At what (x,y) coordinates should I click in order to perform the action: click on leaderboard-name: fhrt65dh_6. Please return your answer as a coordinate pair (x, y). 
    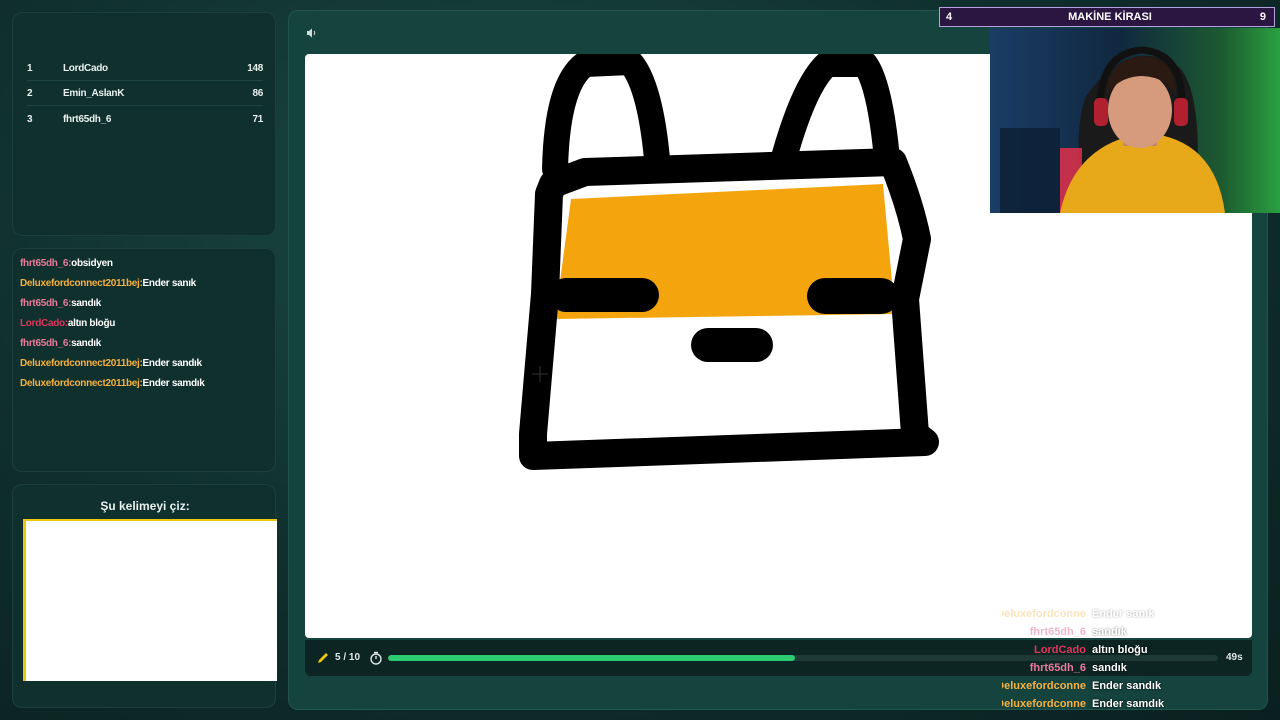
    Looking at the image, I should click on (87, 119).